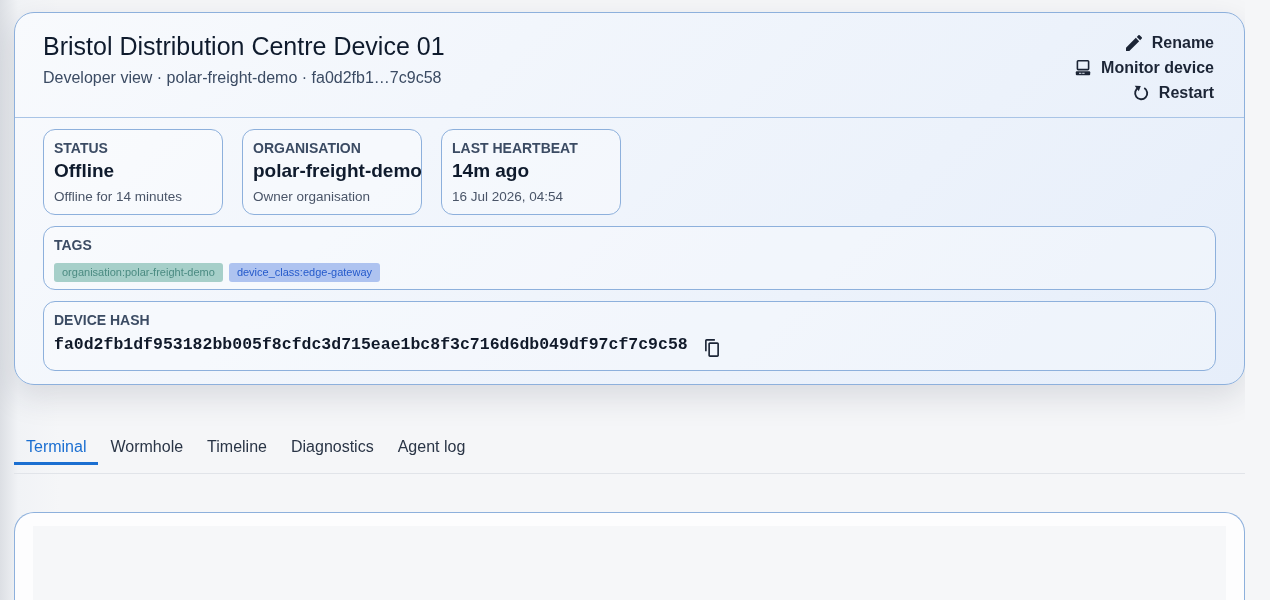  I want to click on copy-icon, so click(711, 348).